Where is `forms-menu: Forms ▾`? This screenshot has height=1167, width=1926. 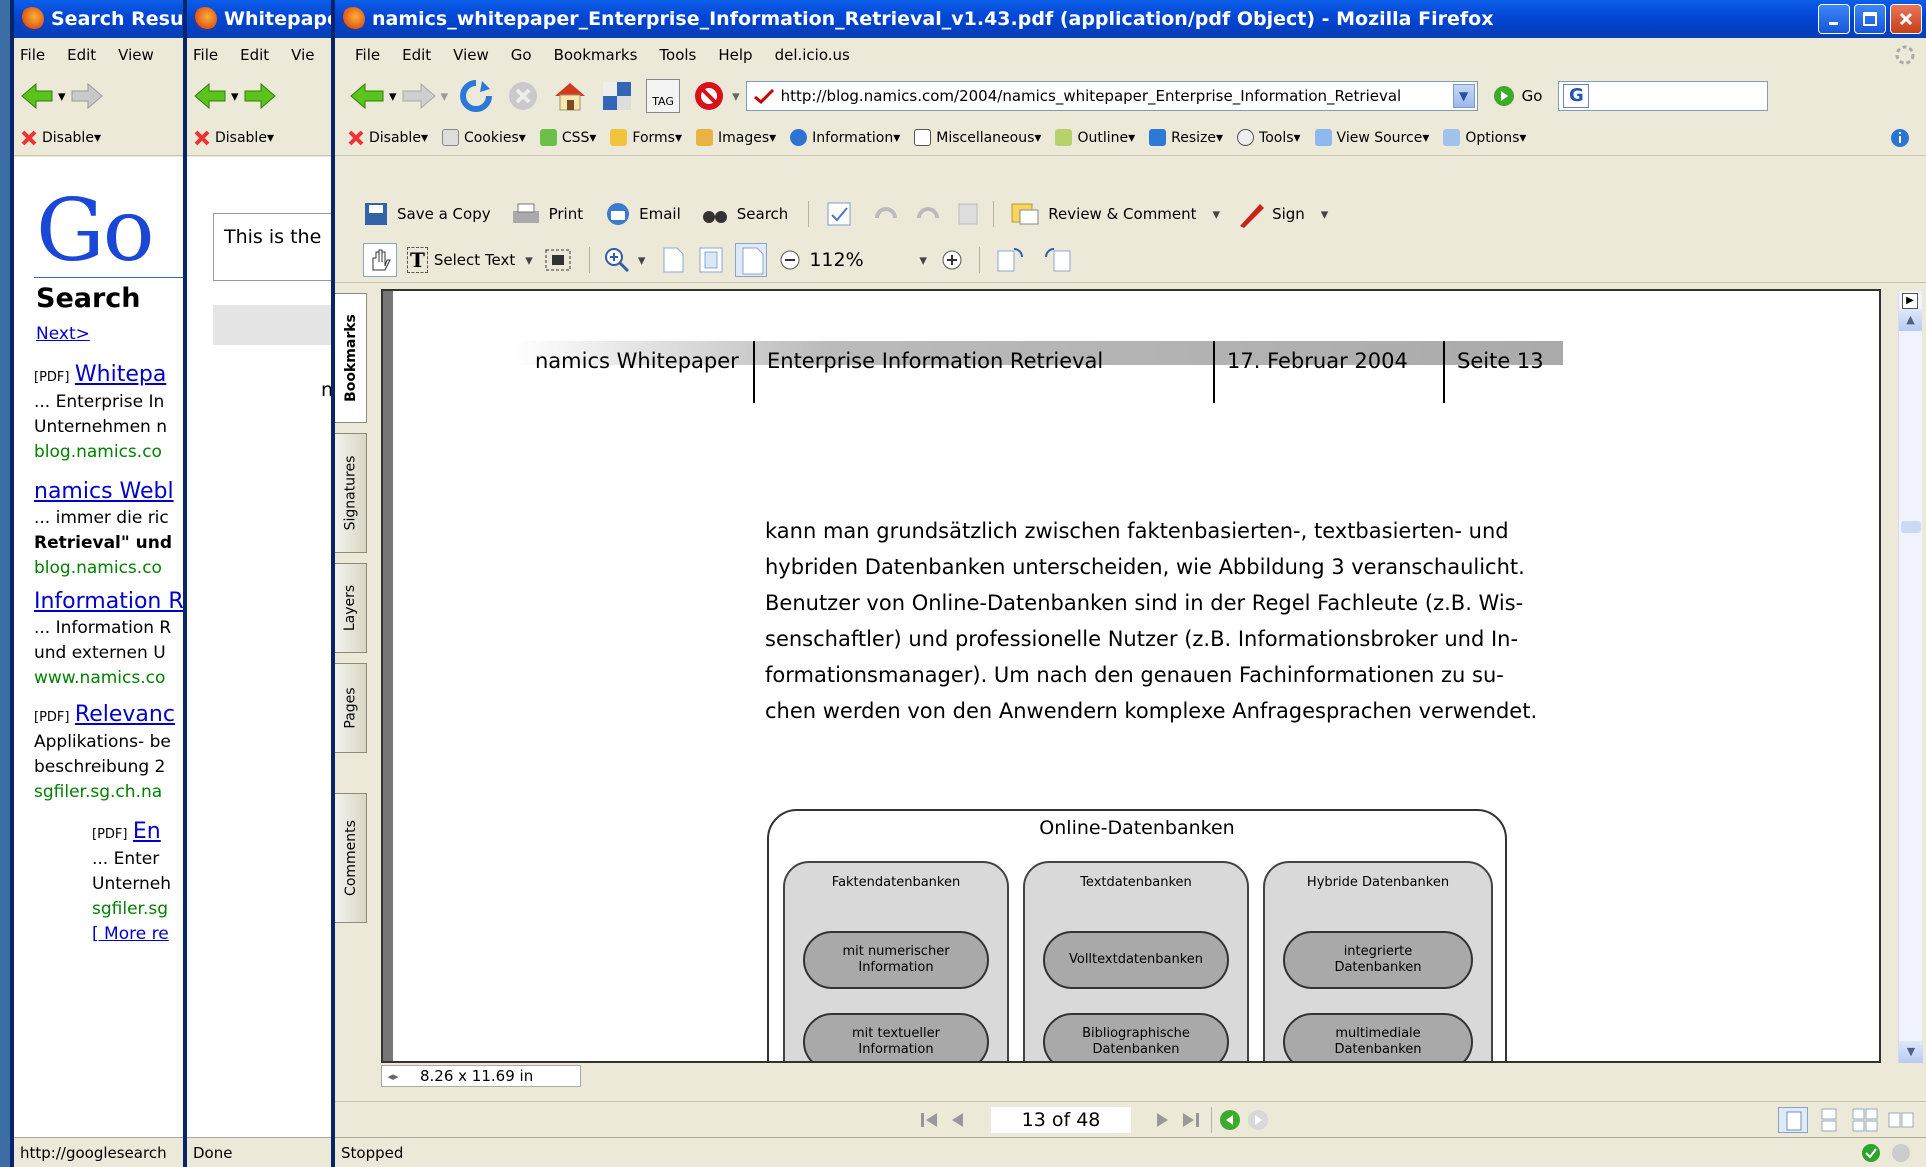
forms-menu: Forms ▾ is located at coordinates (646, 137).